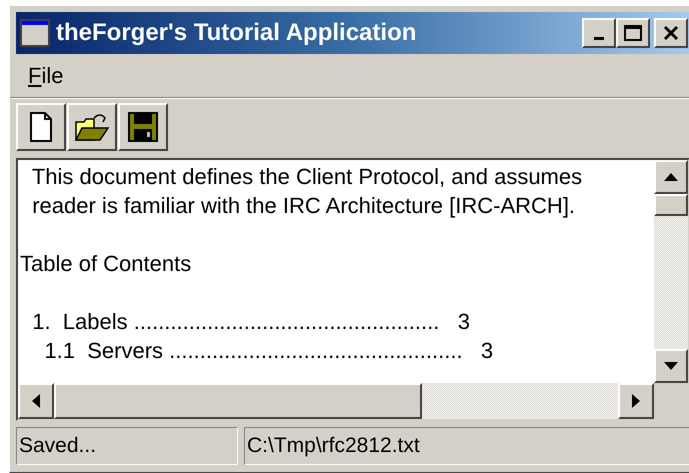  I want to click on maximize-button, so click(633, 33).